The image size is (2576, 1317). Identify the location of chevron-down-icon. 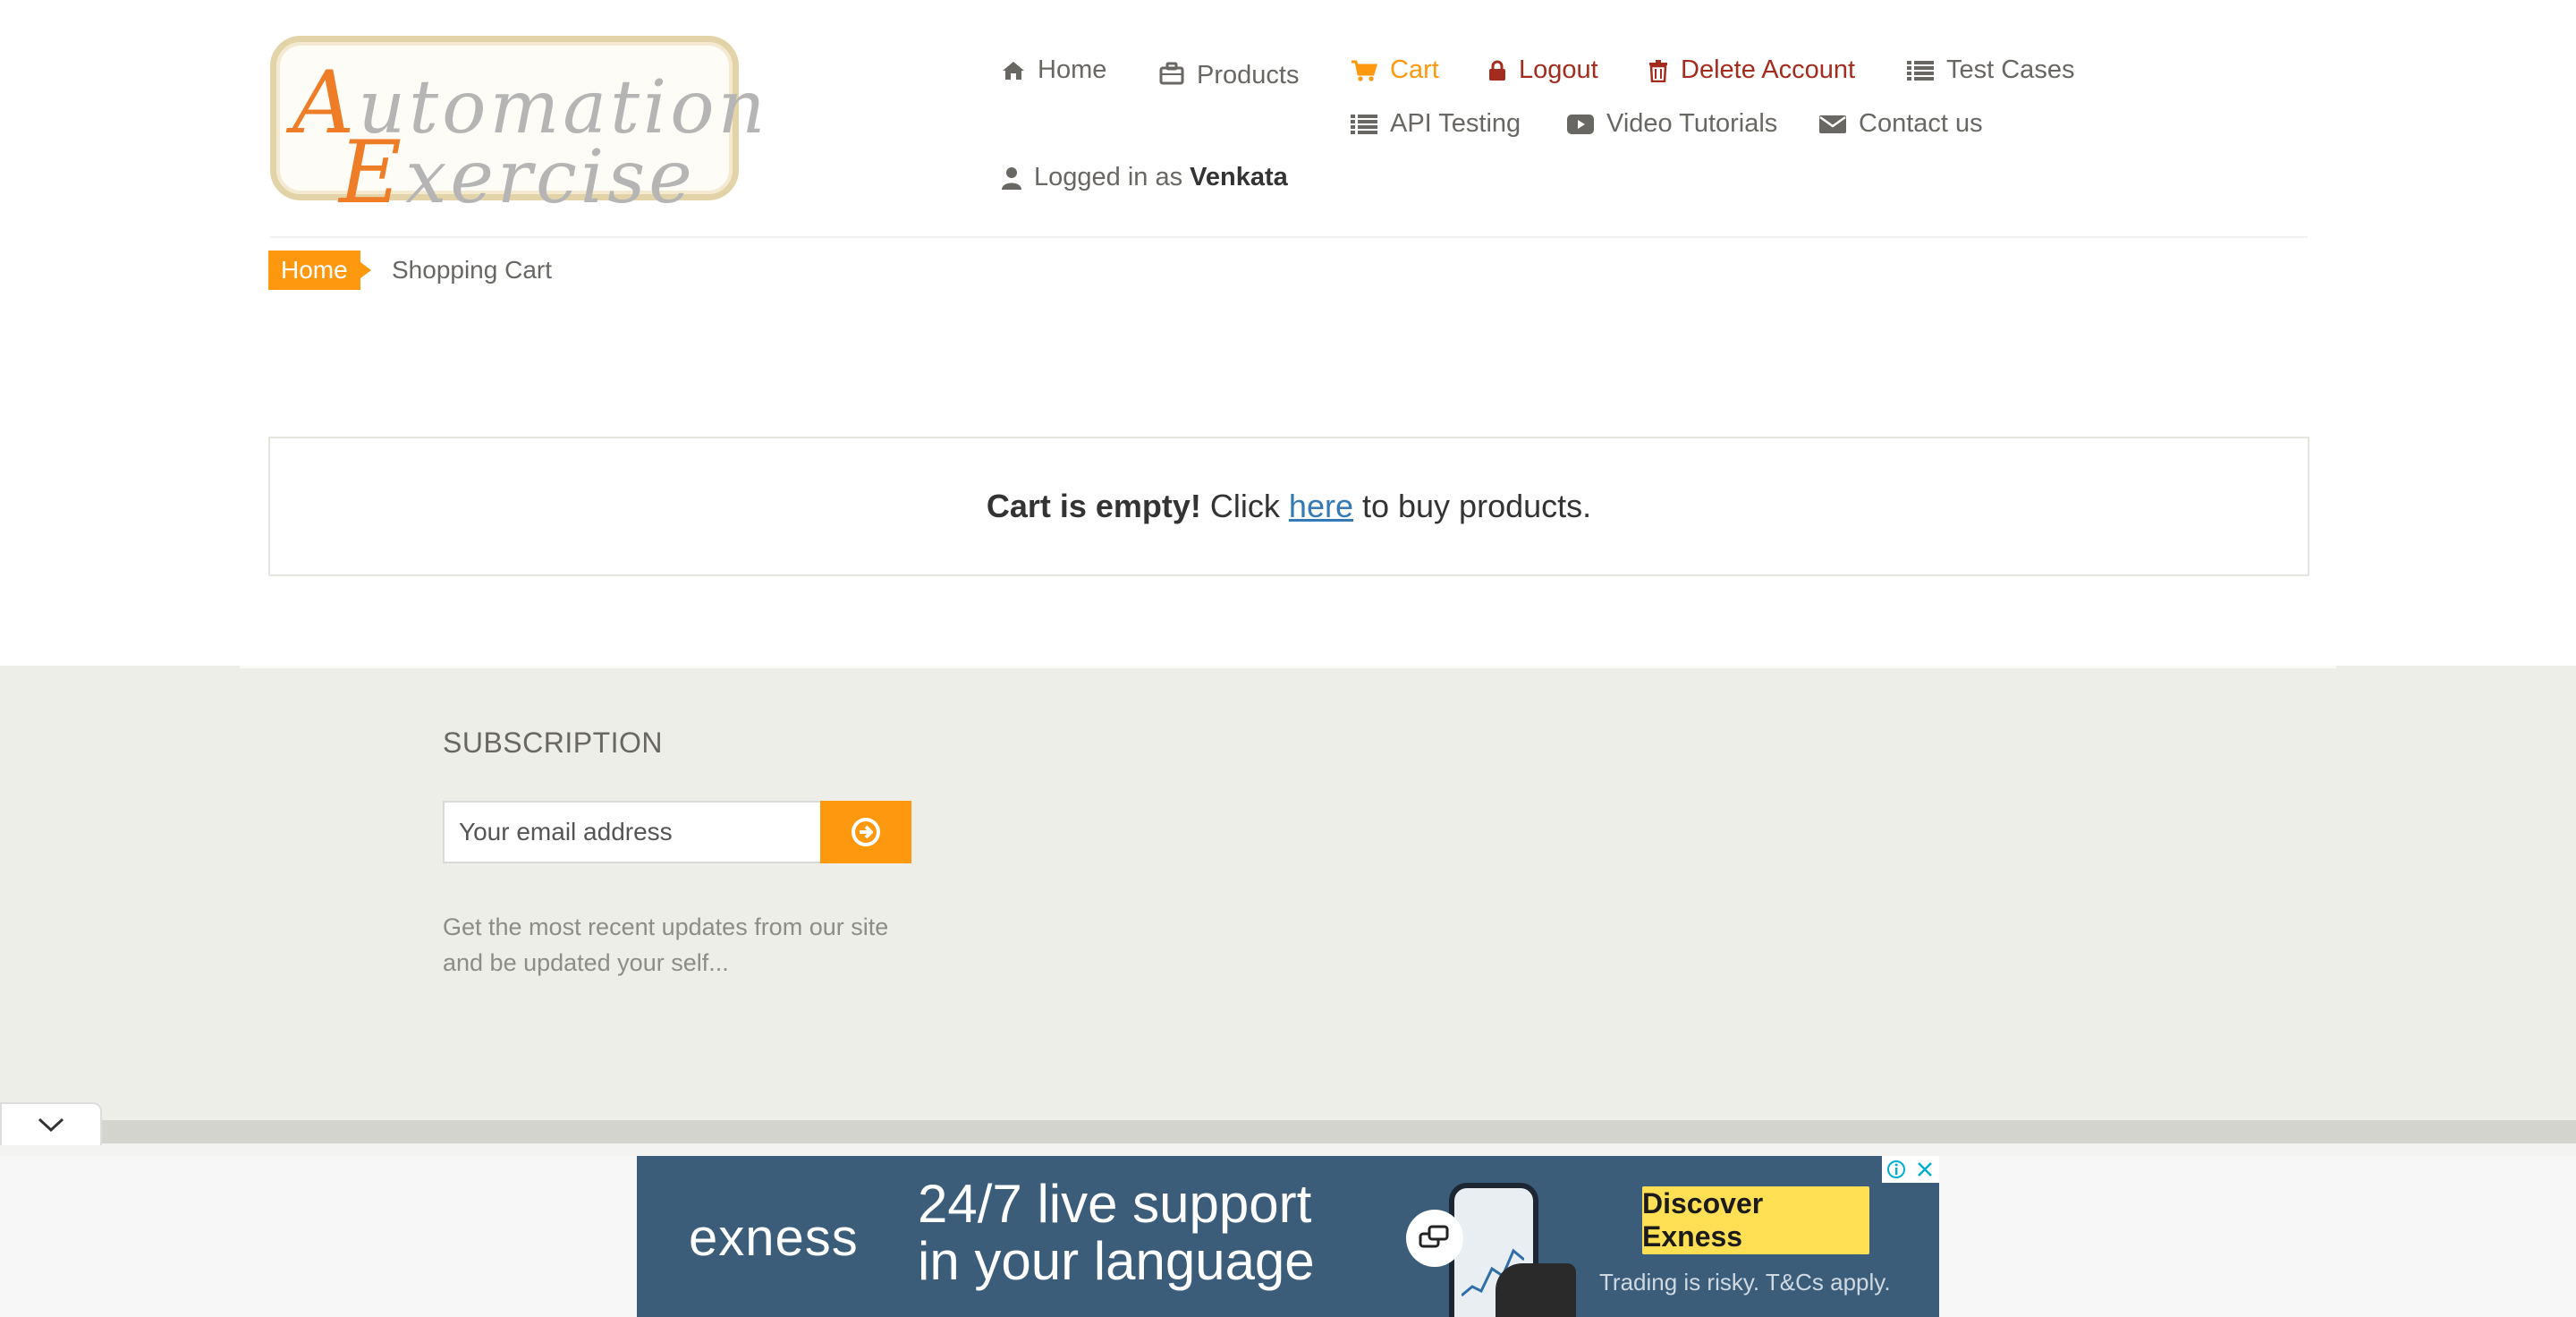
(51, 1125).